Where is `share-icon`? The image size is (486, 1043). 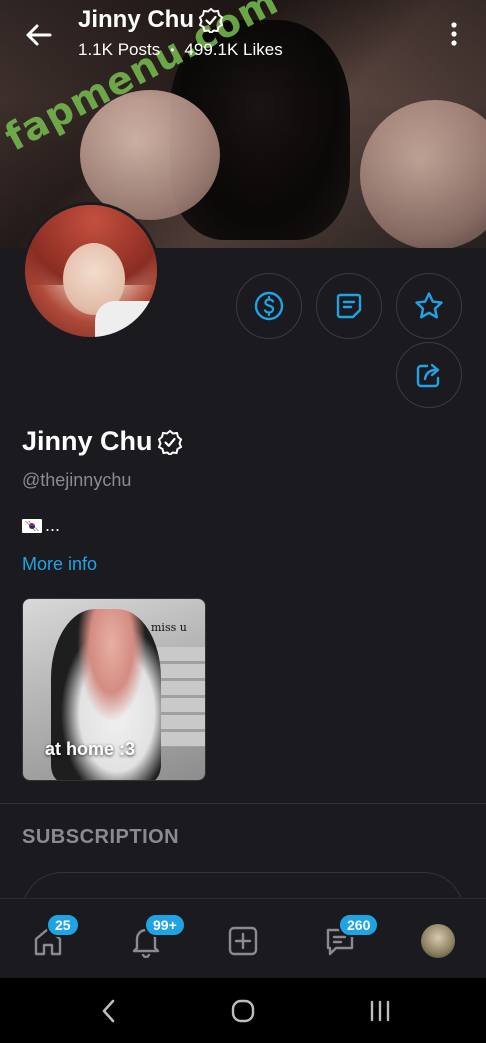
share-icon is located at coordinates (428, 375).